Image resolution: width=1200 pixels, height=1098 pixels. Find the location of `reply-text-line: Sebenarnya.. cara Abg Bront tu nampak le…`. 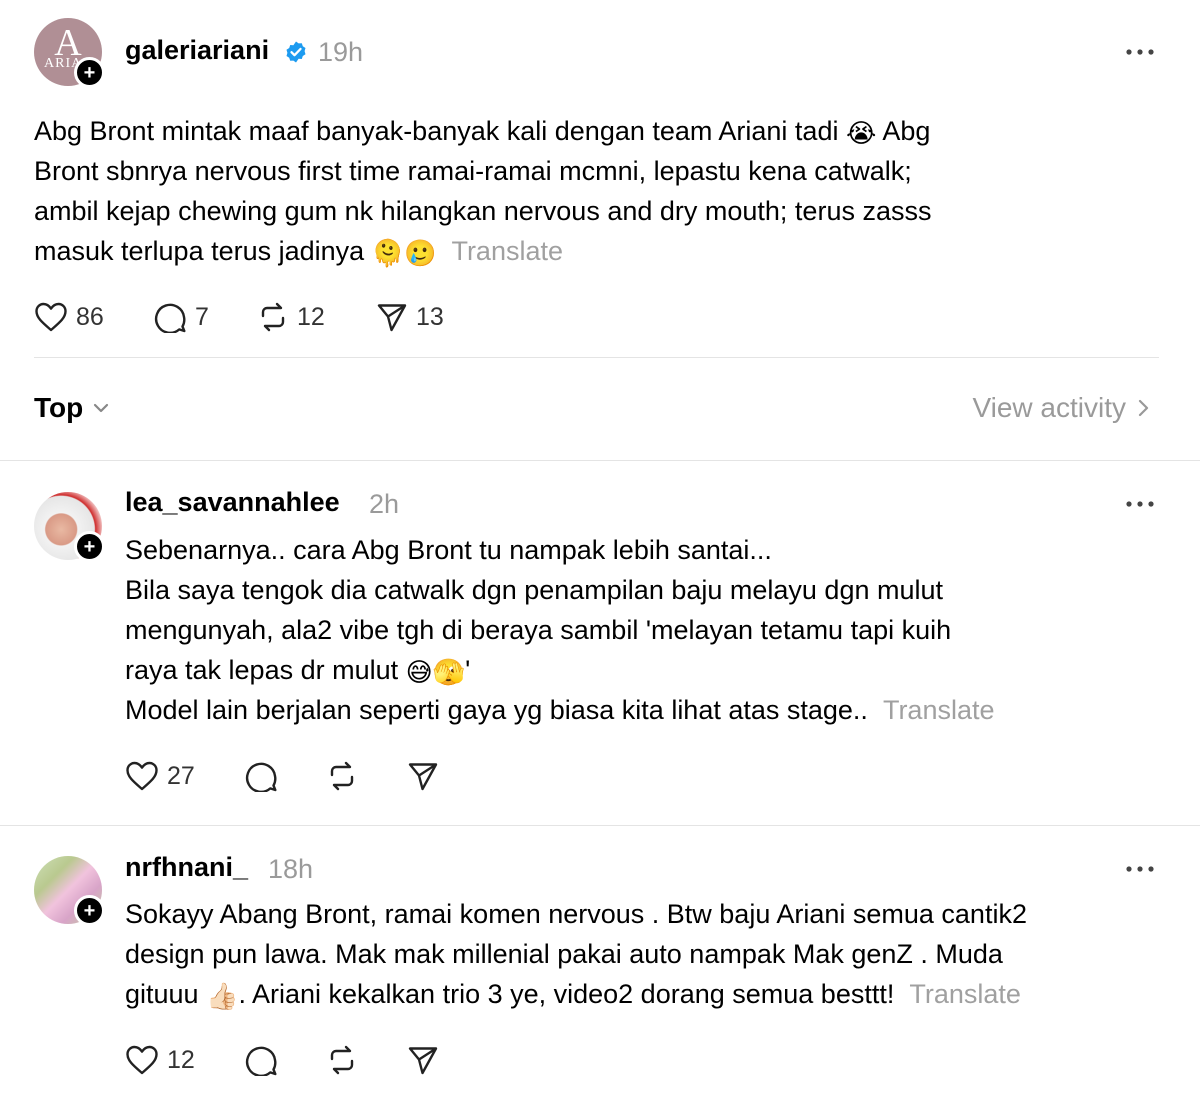

reply-text-line: Sebenarnya.. cara Abg Bront tu nampak le… is located at coordinates (448, 550).